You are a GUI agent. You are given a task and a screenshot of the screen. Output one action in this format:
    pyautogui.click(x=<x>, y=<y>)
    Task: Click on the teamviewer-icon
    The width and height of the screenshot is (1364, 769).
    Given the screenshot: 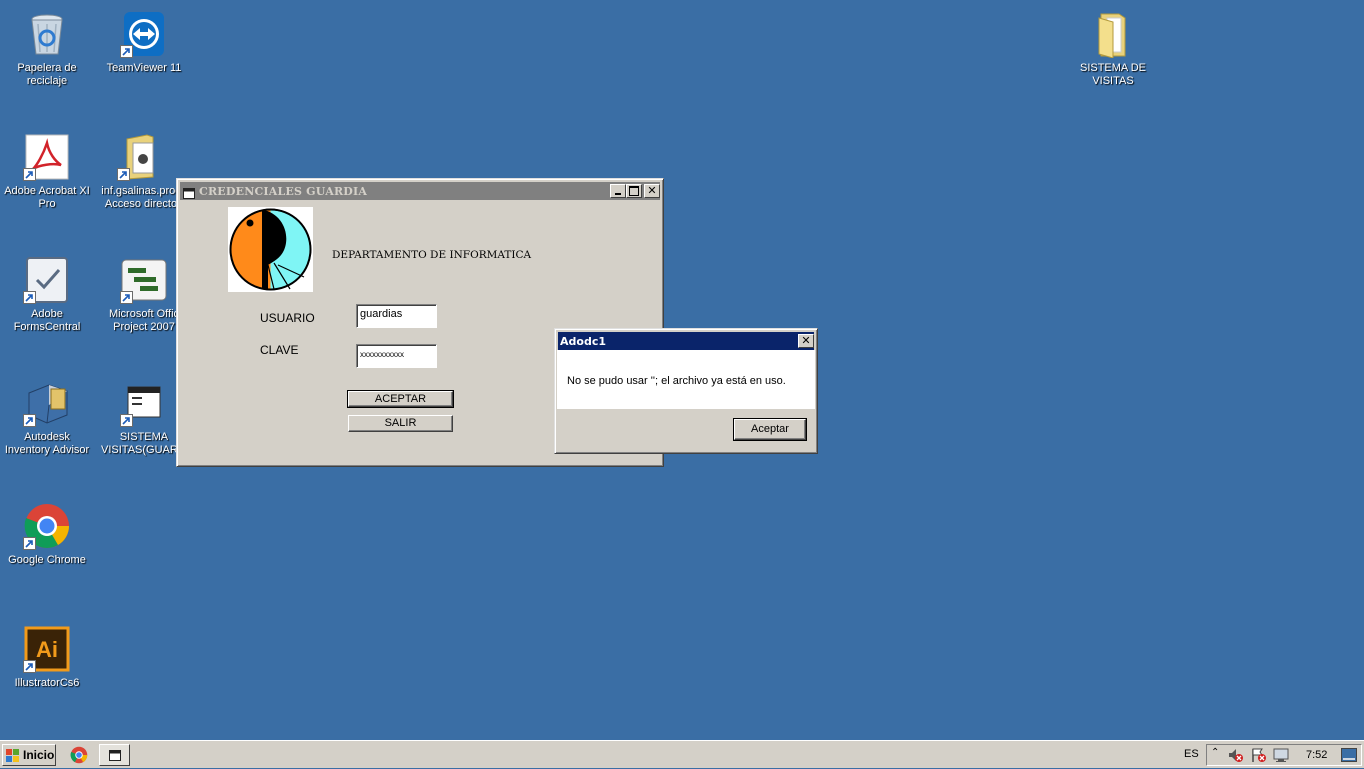 What is the action you would take?
    pyautogui.click(x=144, y=34)
    